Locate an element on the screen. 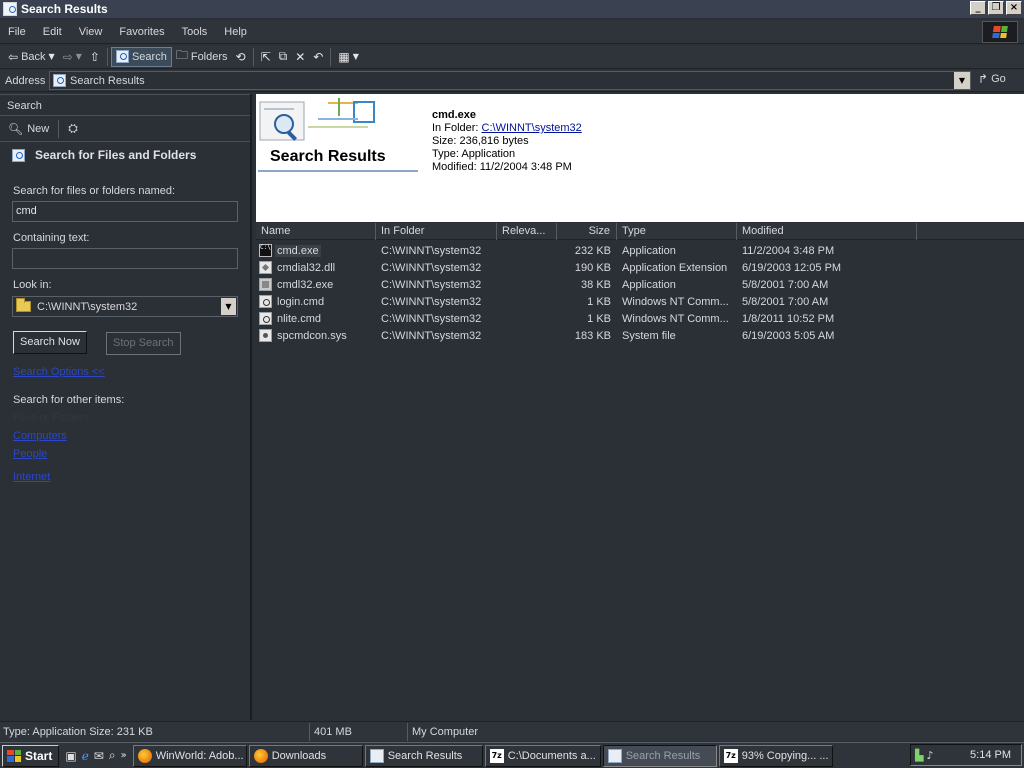 The image size is (1024, 768). column-header-in-folder: In Folder is located at coordinates (436, 231).